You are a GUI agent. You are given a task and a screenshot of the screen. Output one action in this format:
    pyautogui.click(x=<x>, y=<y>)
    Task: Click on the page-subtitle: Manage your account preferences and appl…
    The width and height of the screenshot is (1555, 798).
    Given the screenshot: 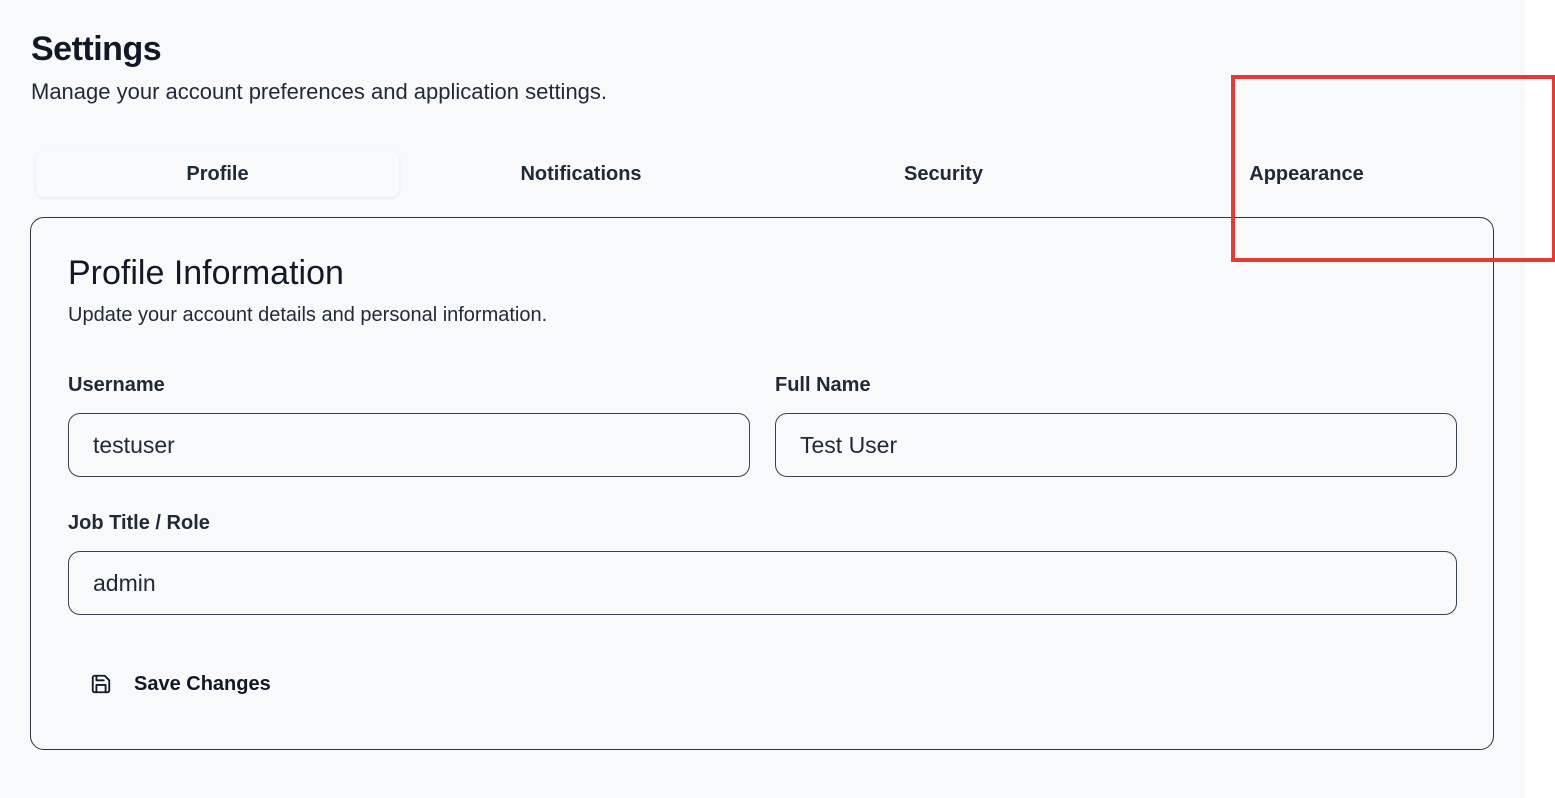 What is the action you would take?
    pyautogui.click(x=319, y=91)
    